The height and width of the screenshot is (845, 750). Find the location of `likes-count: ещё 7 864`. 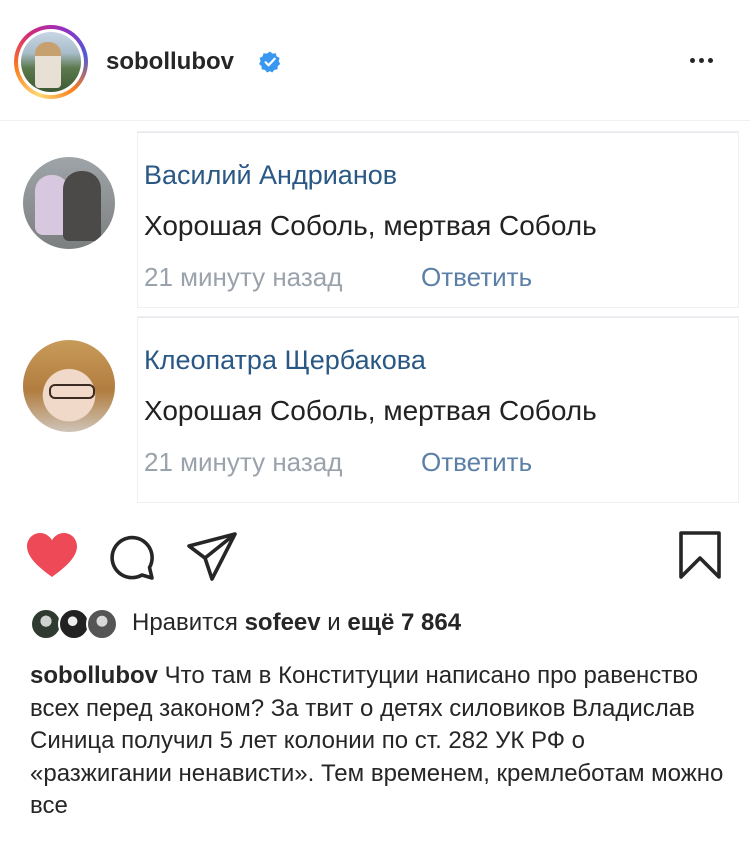

likes-count: ещё 7 864 is located at coordinates (404, 622).